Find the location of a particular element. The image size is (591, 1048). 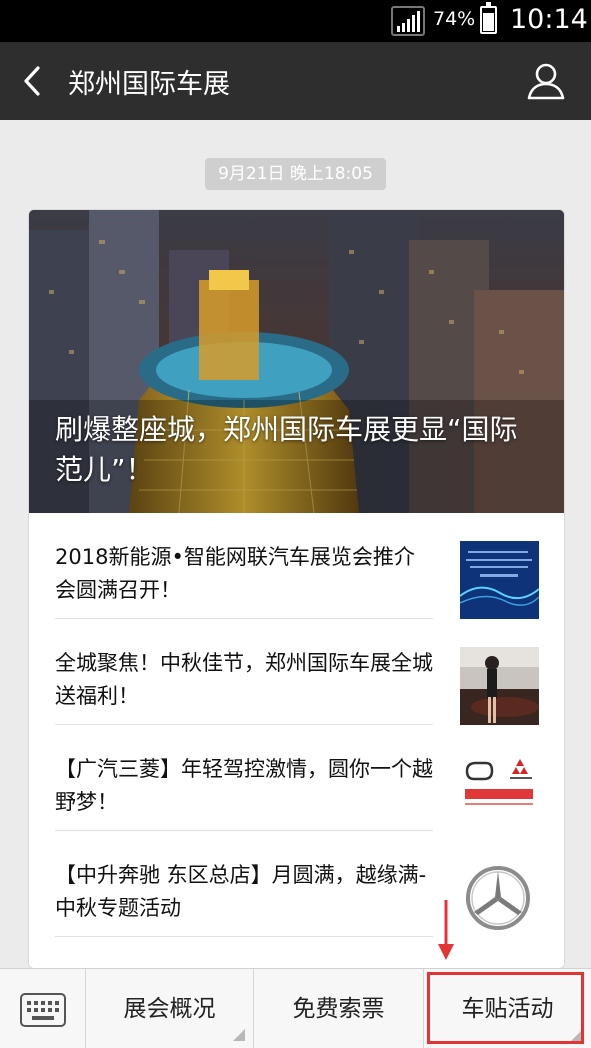

menu-label: 展会概况 is located at coordinates (169, 1009).